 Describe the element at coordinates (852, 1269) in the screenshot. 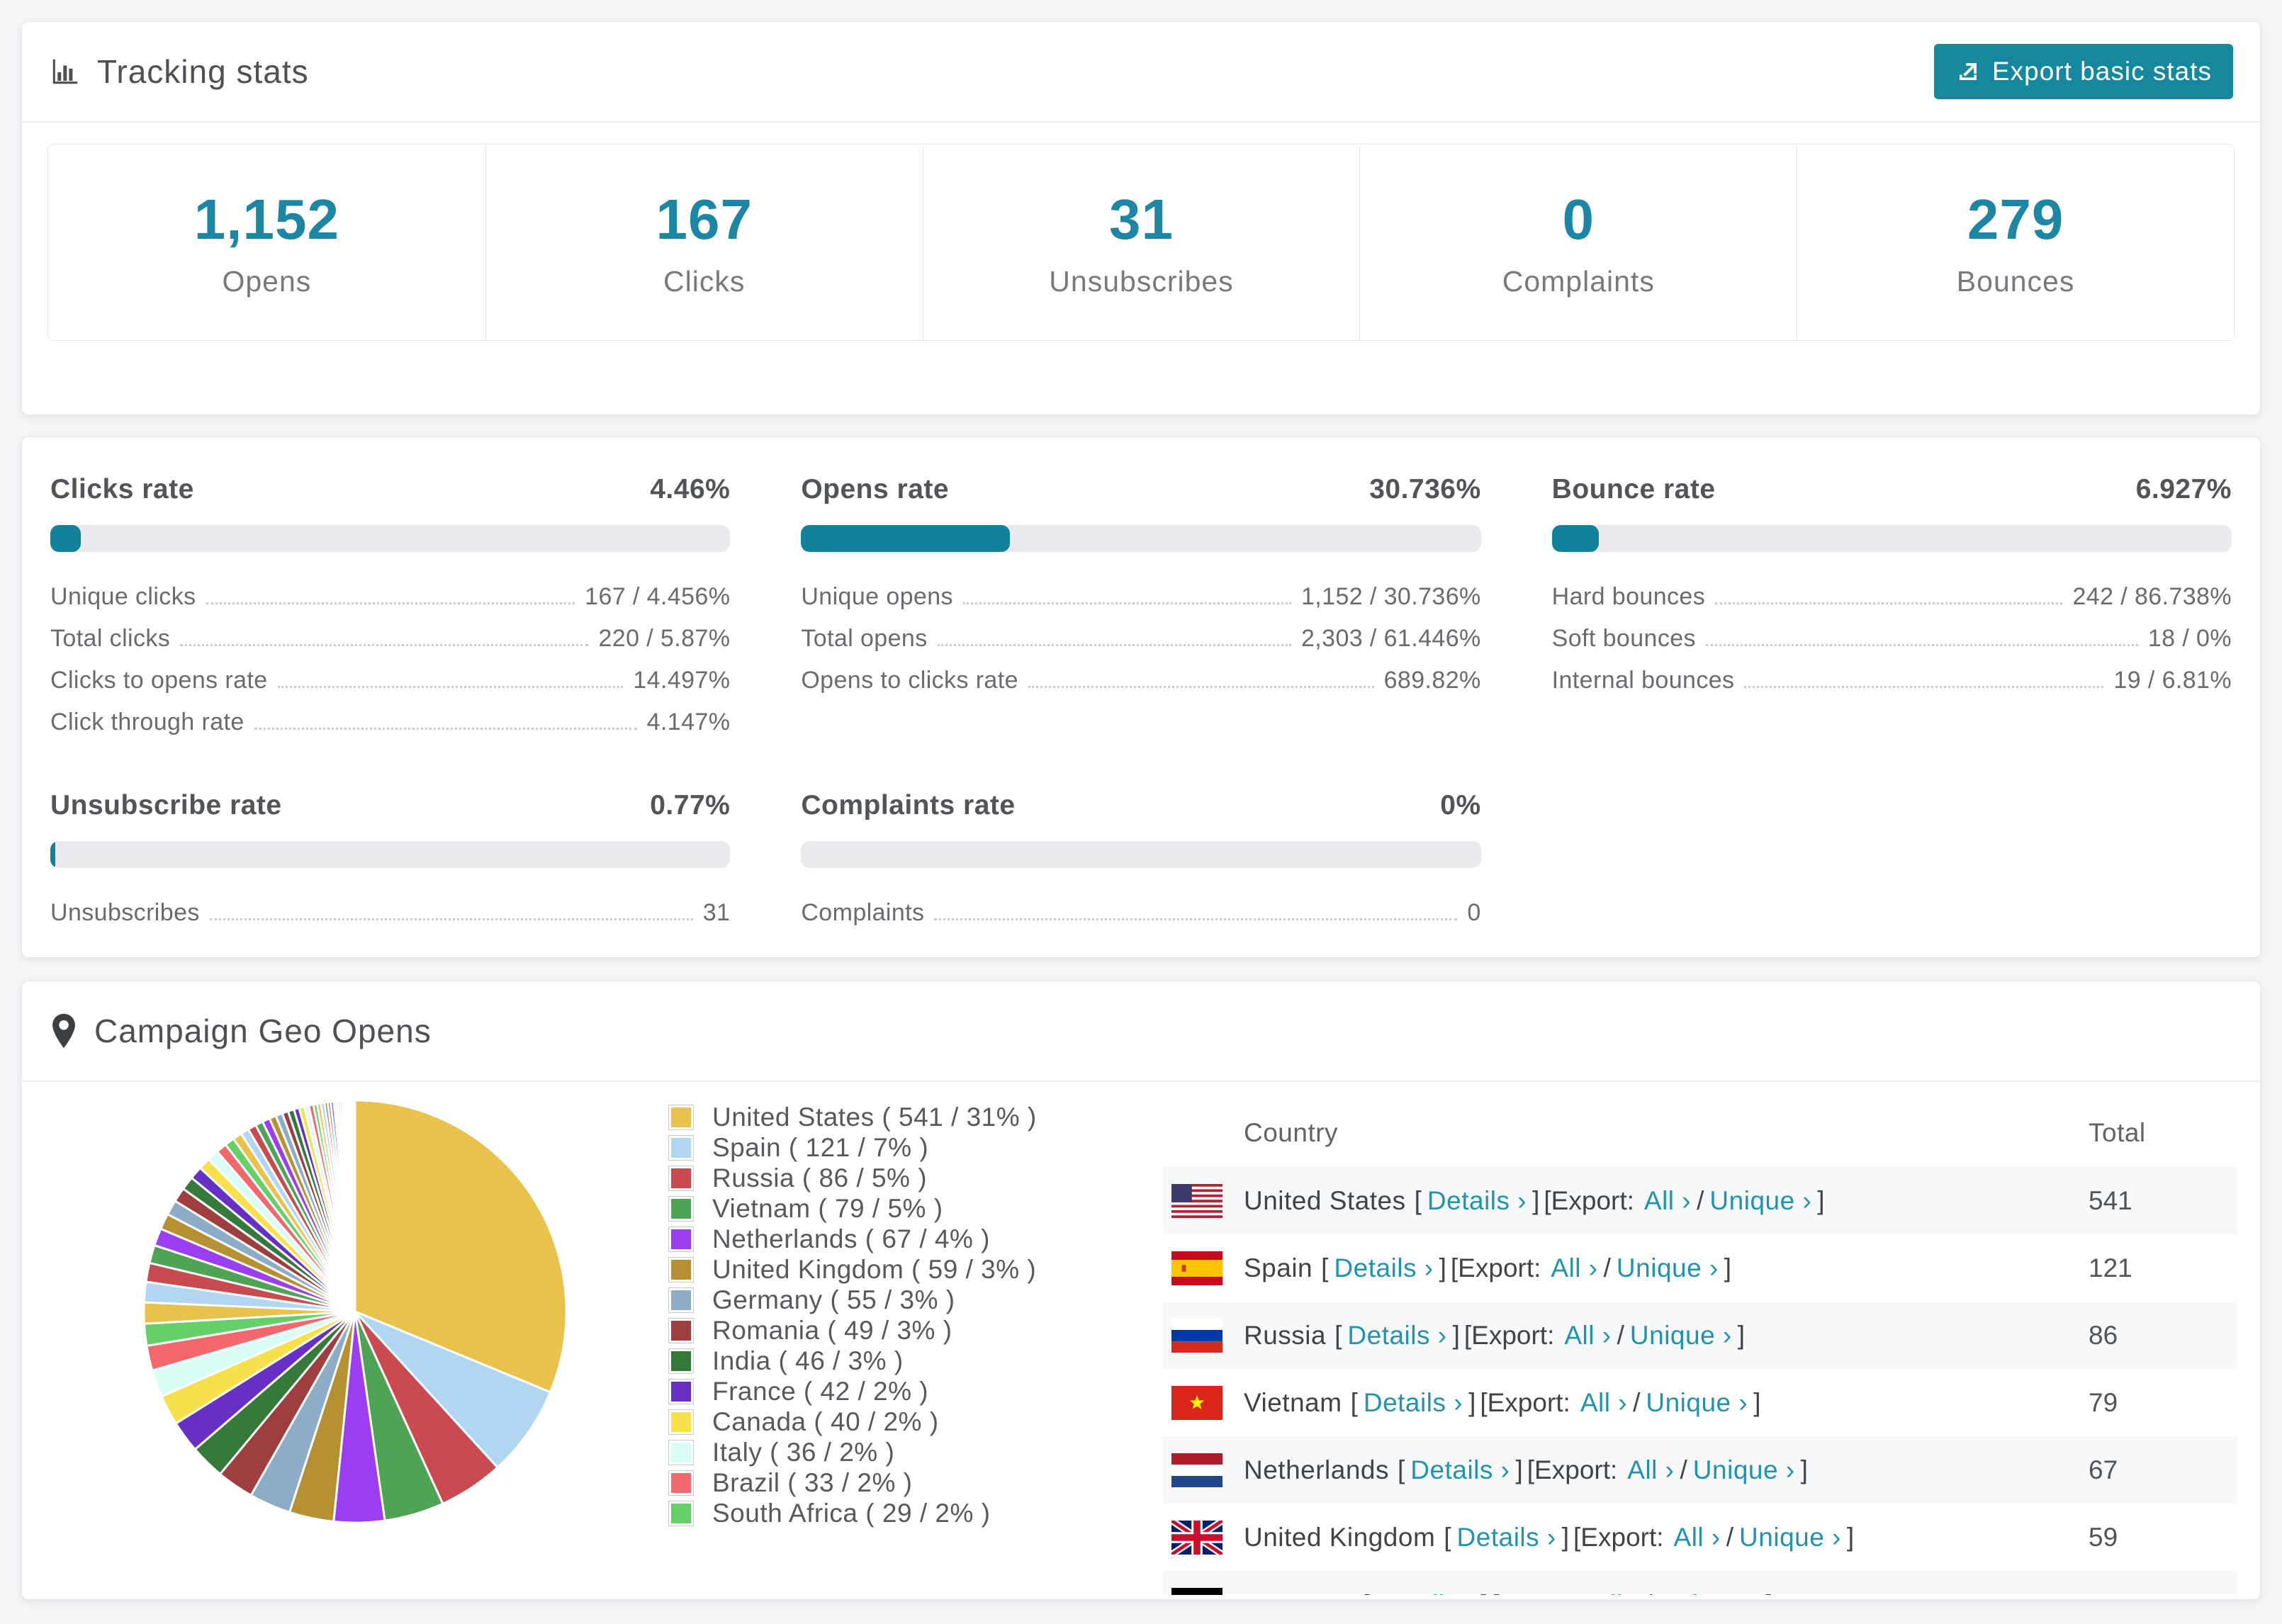

I see `legend-item: United Kingdom ( 59 / 3% )` at that location.